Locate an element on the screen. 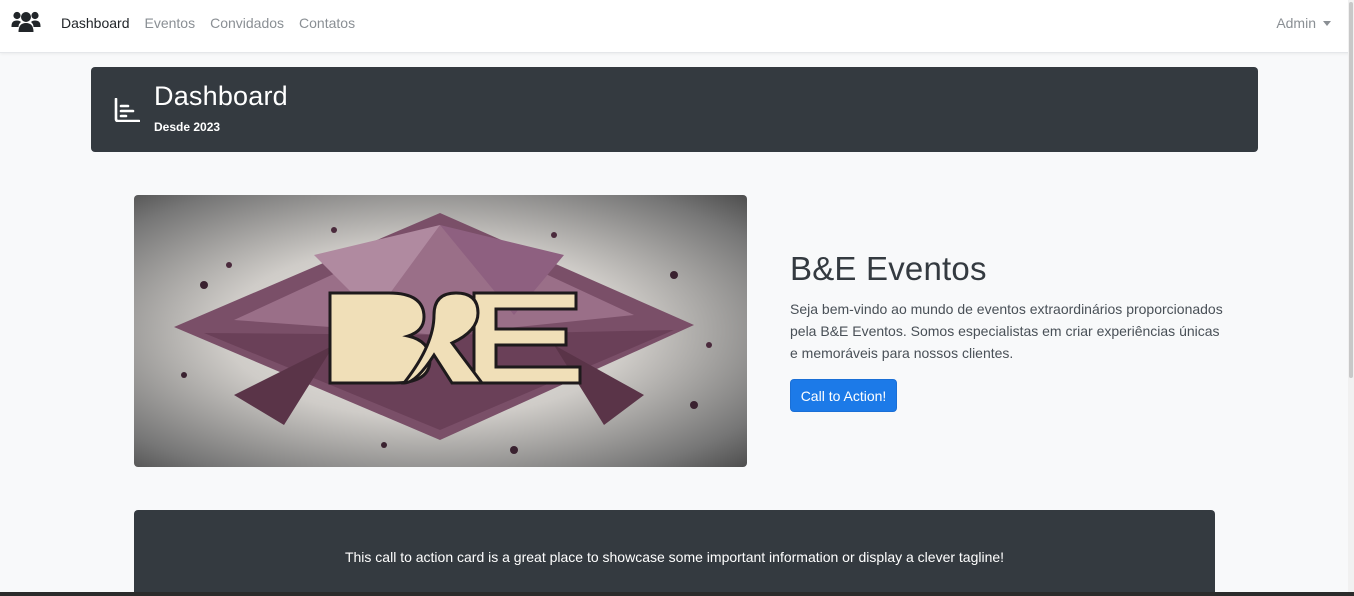 The image size is (1354, 596). nav-links: Dashboard Eventos Convidados Contatos is located at coordinates (215, 23).